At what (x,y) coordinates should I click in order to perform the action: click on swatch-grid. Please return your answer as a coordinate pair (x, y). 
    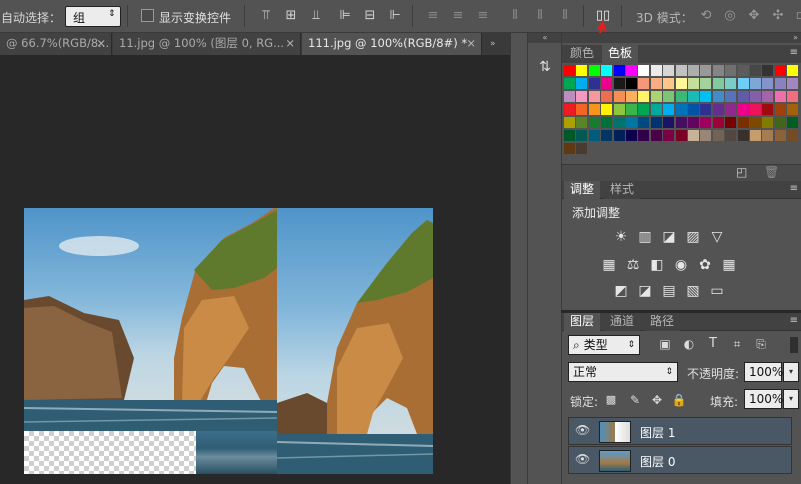
    Looking at the image, I should click on (682, 111).